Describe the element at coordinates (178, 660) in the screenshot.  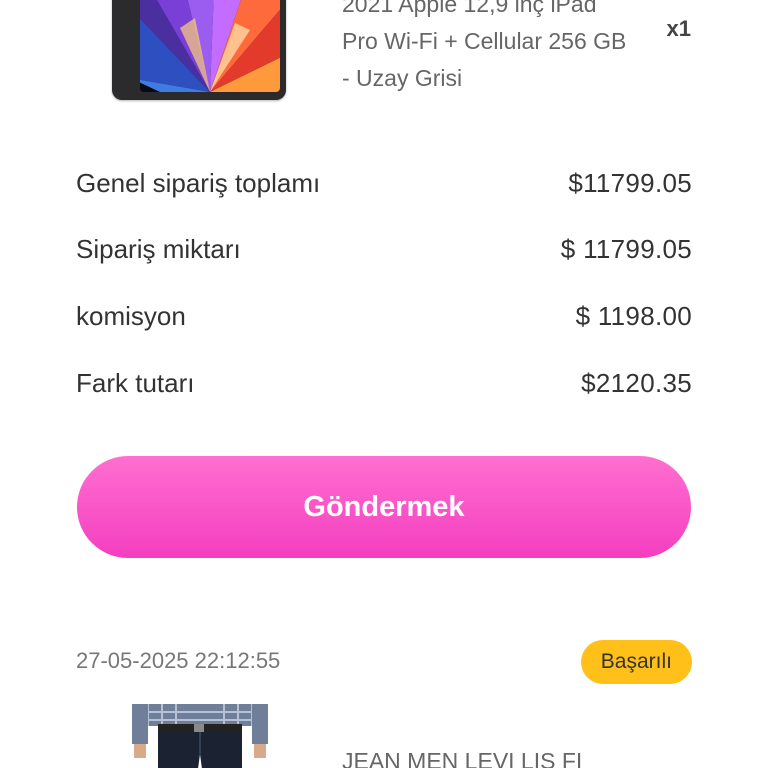
I see `order-date: 27-05-2025 22:12:55` at that location.